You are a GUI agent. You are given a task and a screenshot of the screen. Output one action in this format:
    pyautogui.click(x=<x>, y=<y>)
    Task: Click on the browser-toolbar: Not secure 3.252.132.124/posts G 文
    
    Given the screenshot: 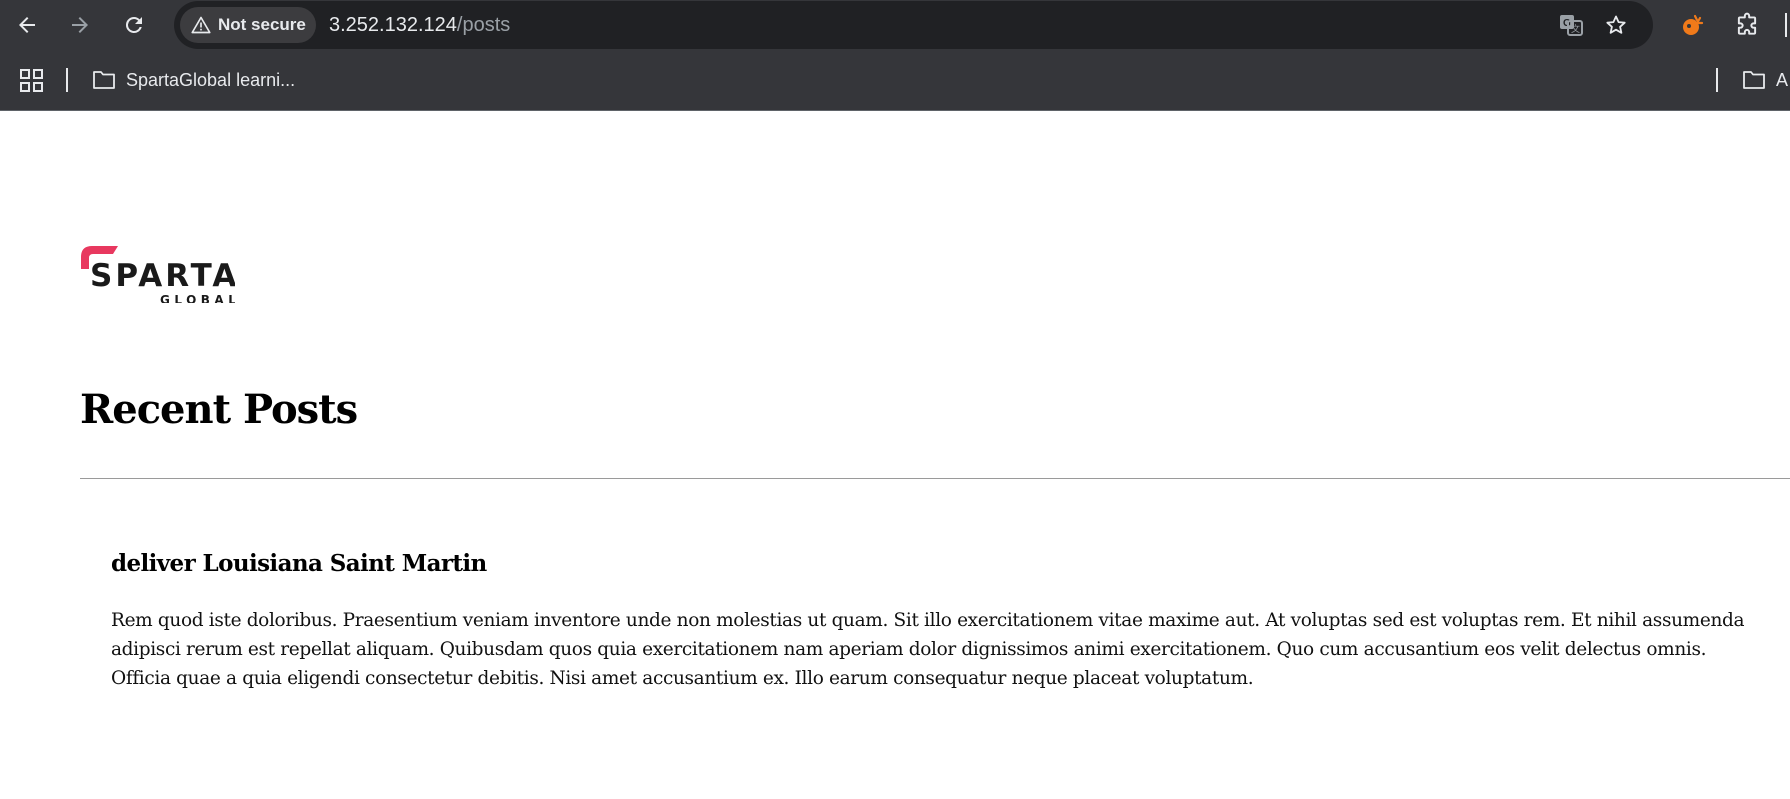 What is the action you would take?
    pyautogui.click(x=895, y=25)
    